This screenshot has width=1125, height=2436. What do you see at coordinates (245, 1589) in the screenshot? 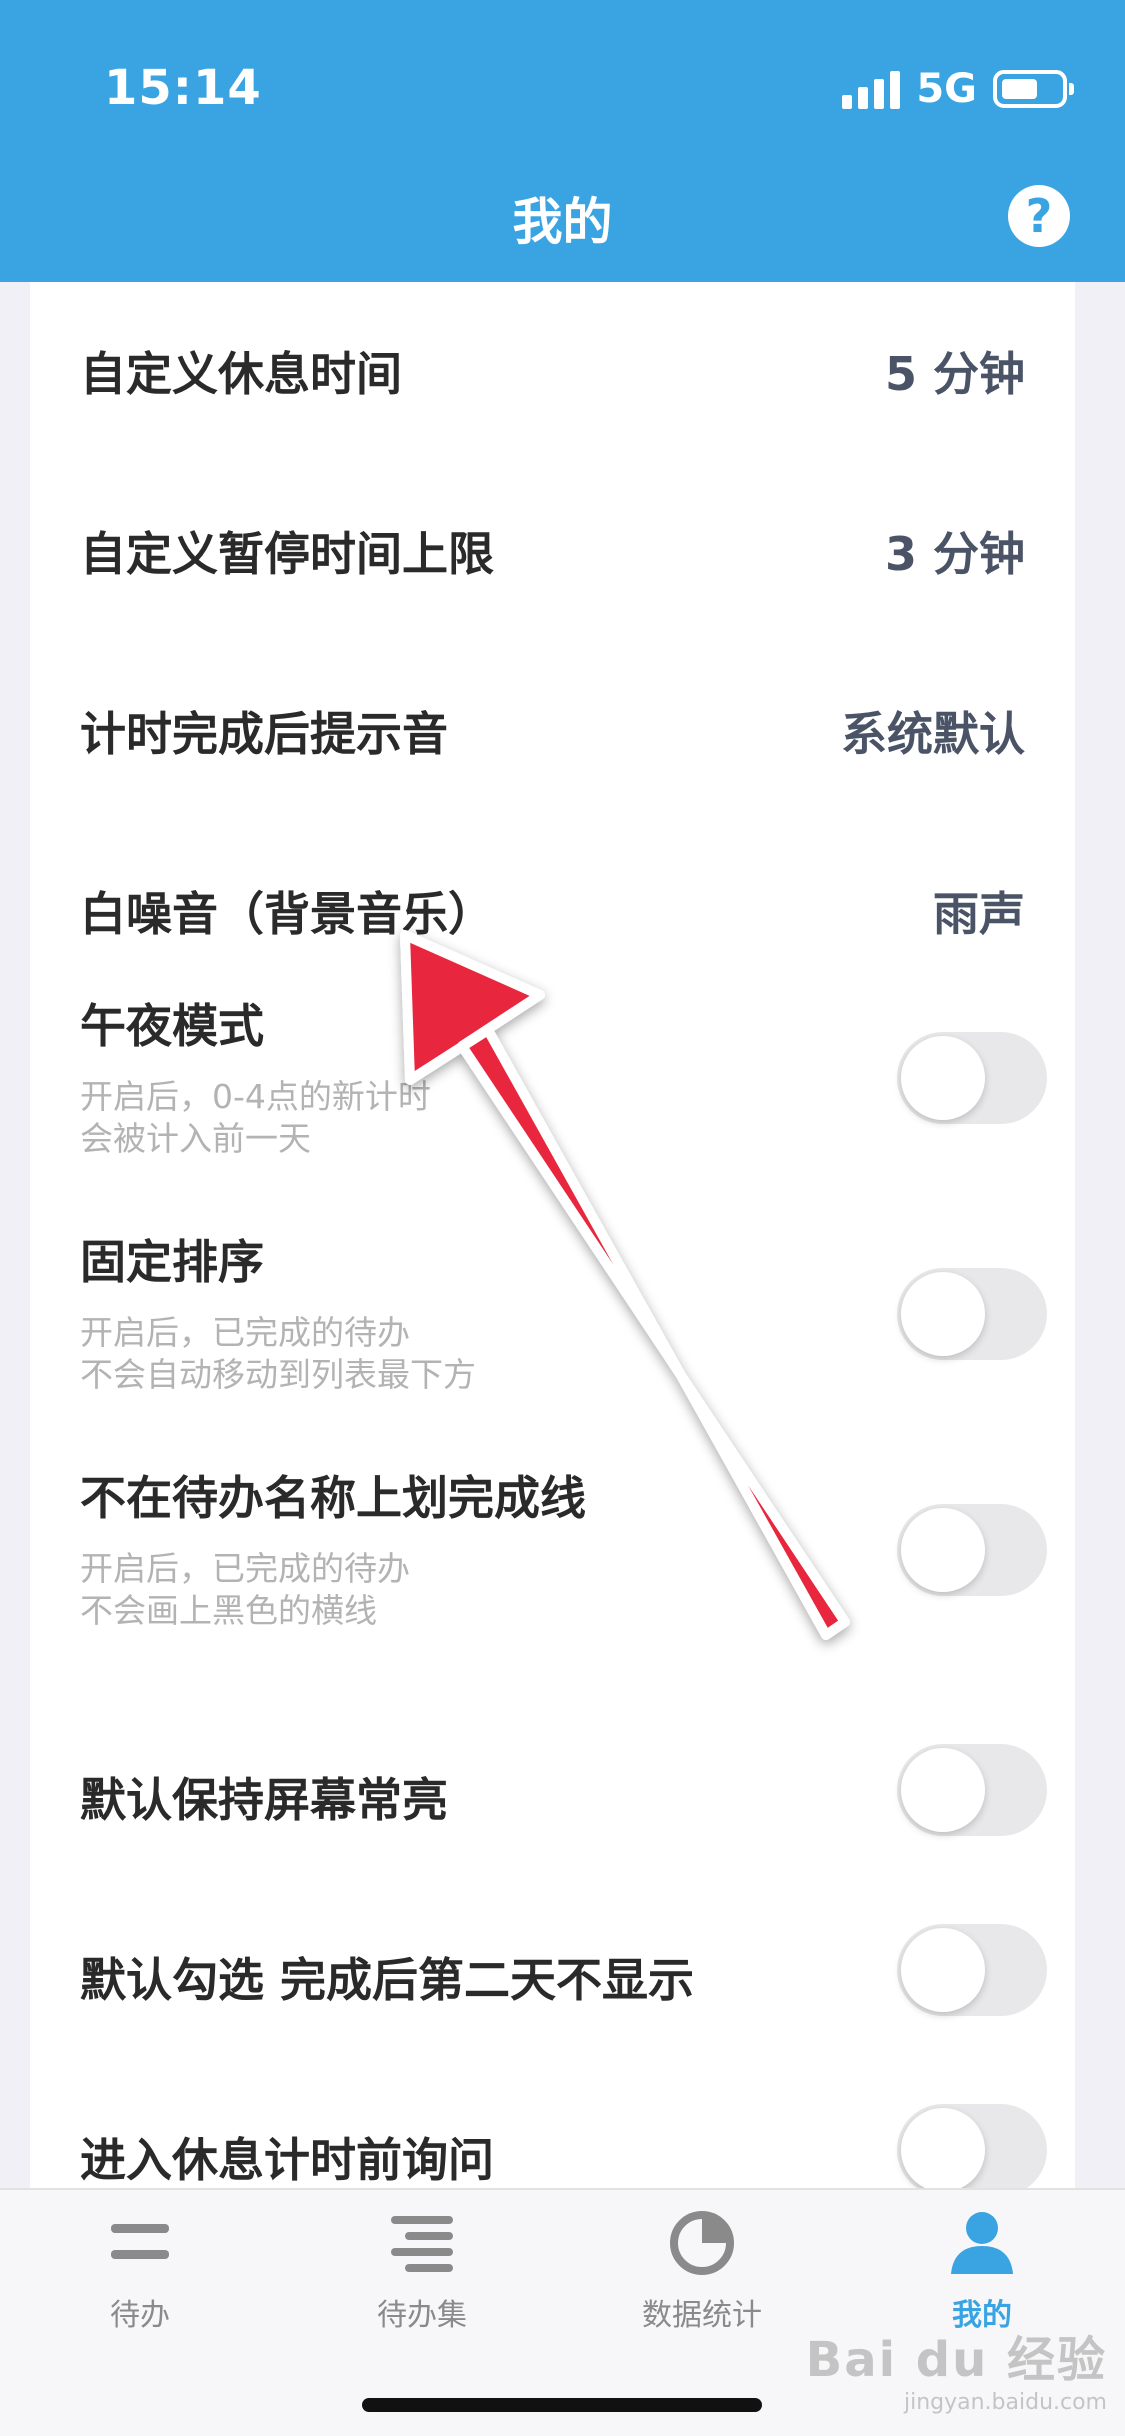
I see `setting-description: 开启后，已完成的待办 不会画上黑色的横线` at bounding box center [245, 1589].